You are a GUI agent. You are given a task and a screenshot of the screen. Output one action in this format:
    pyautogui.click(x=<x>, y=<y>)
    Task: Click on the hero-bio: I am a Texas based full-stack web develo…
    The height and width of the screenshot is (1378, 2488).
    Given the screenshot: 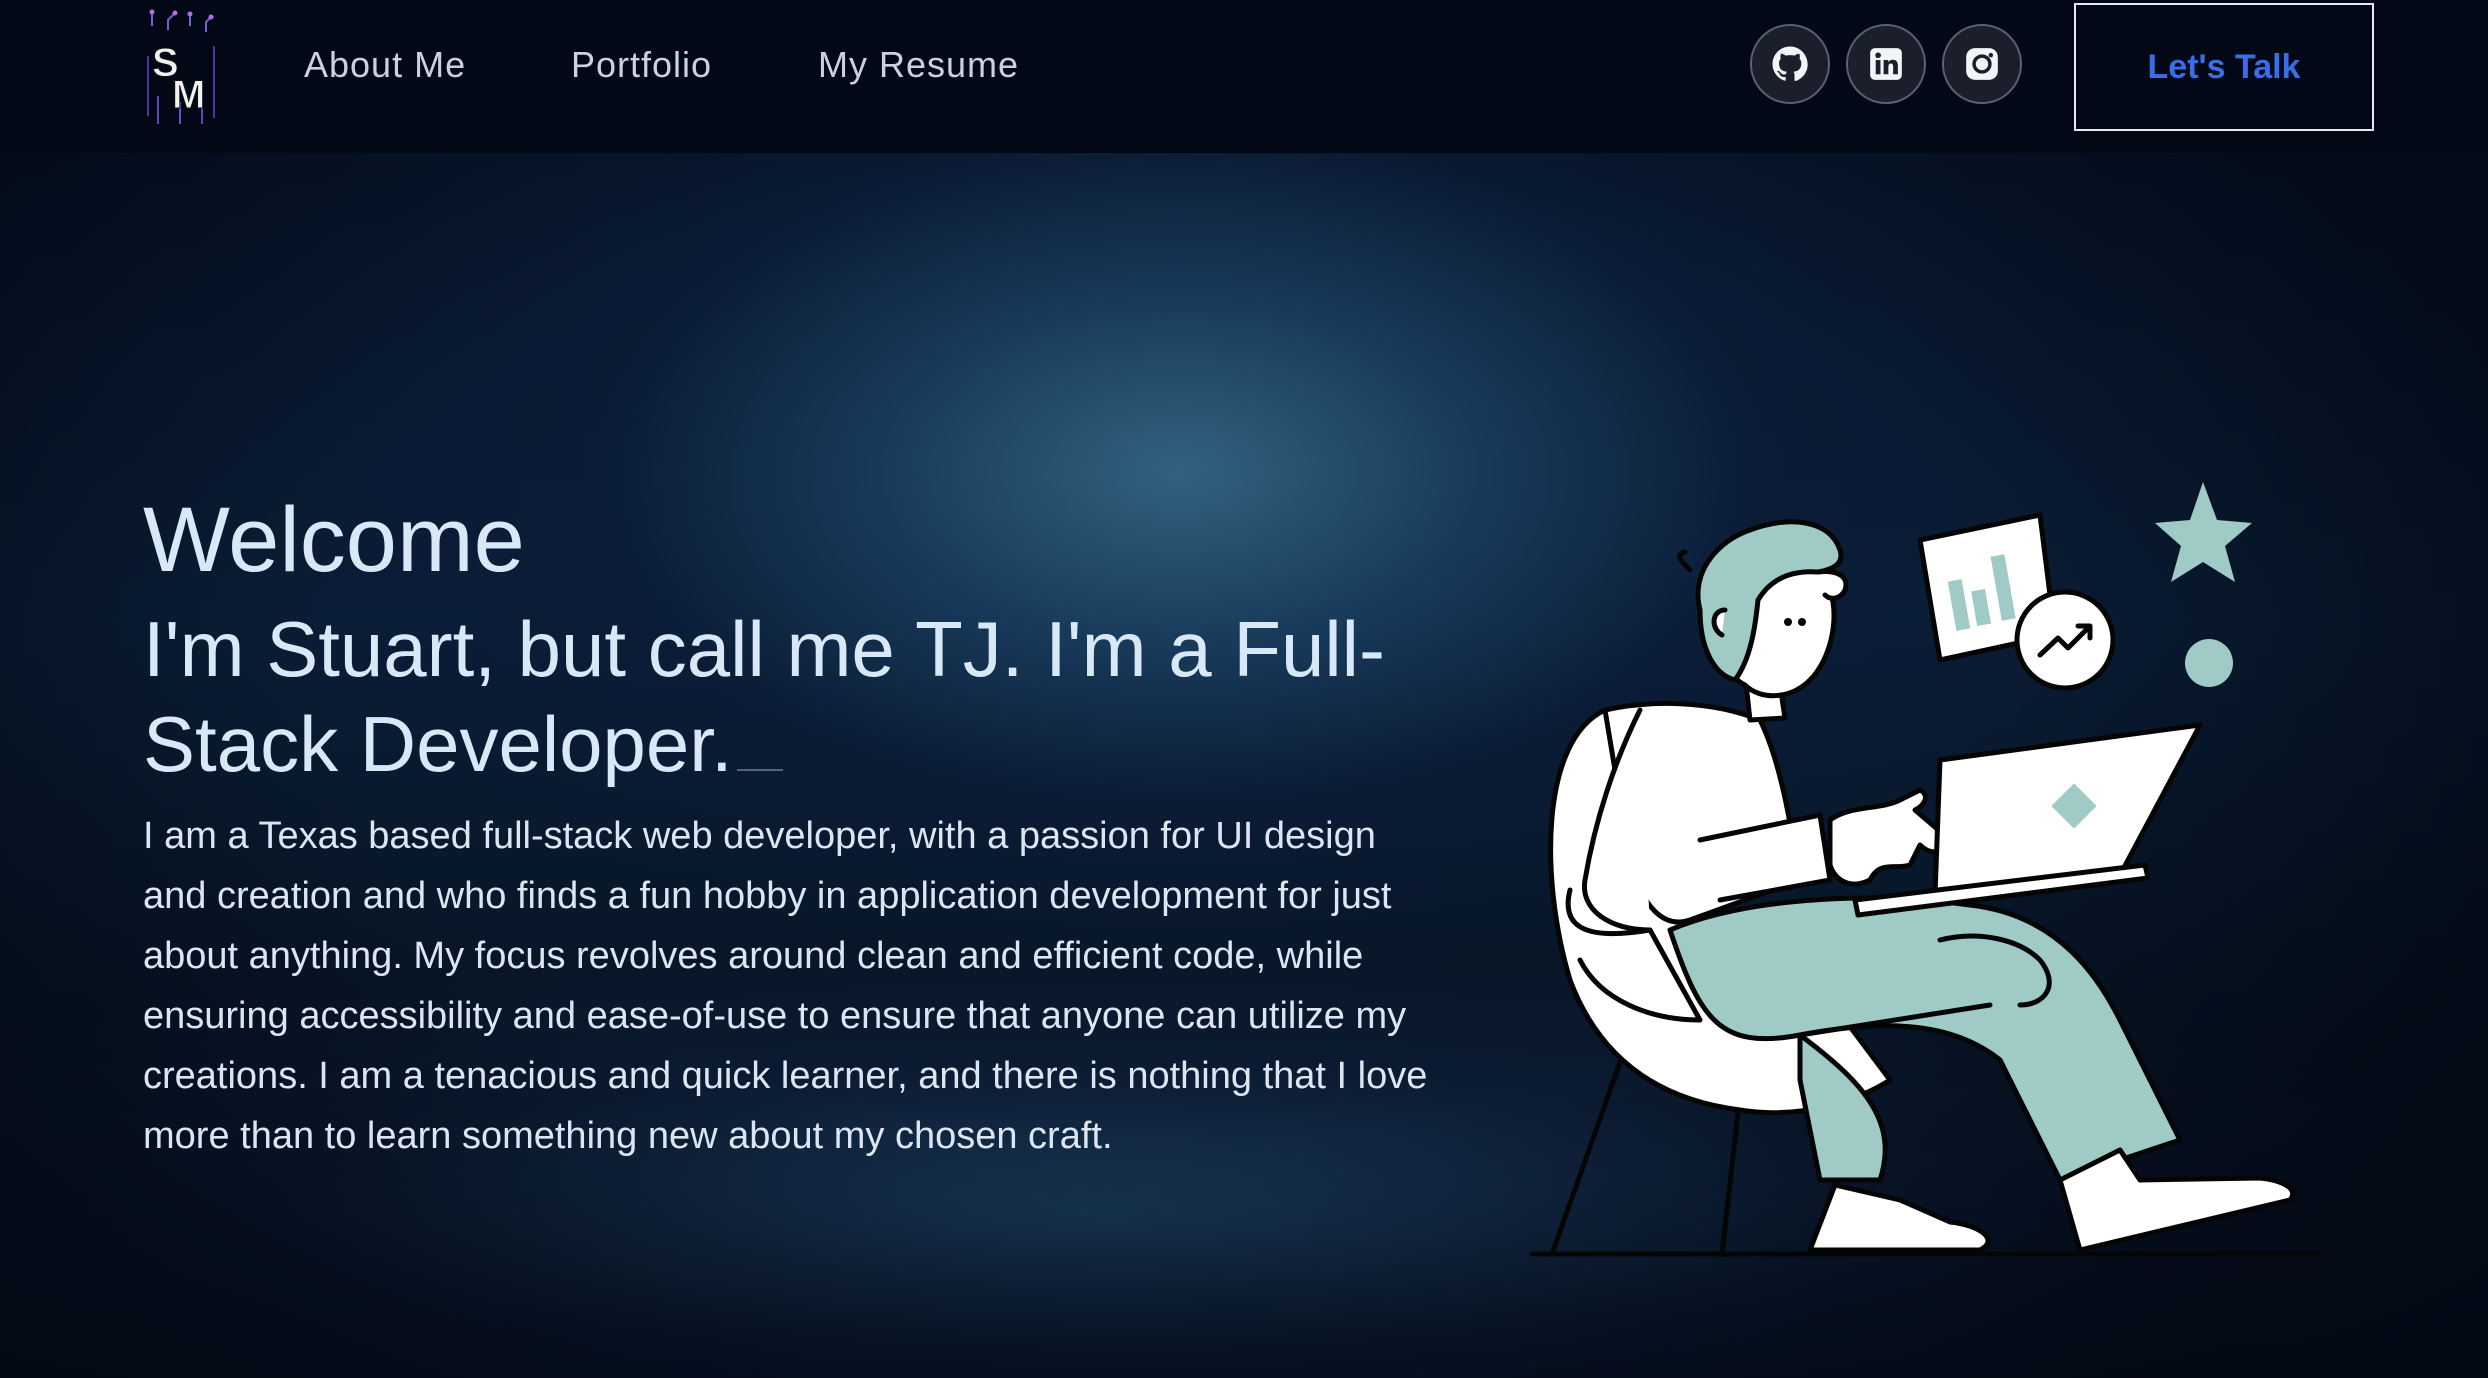 What is the action you would take?
    pyautogui.click(x=785, y=986)
    